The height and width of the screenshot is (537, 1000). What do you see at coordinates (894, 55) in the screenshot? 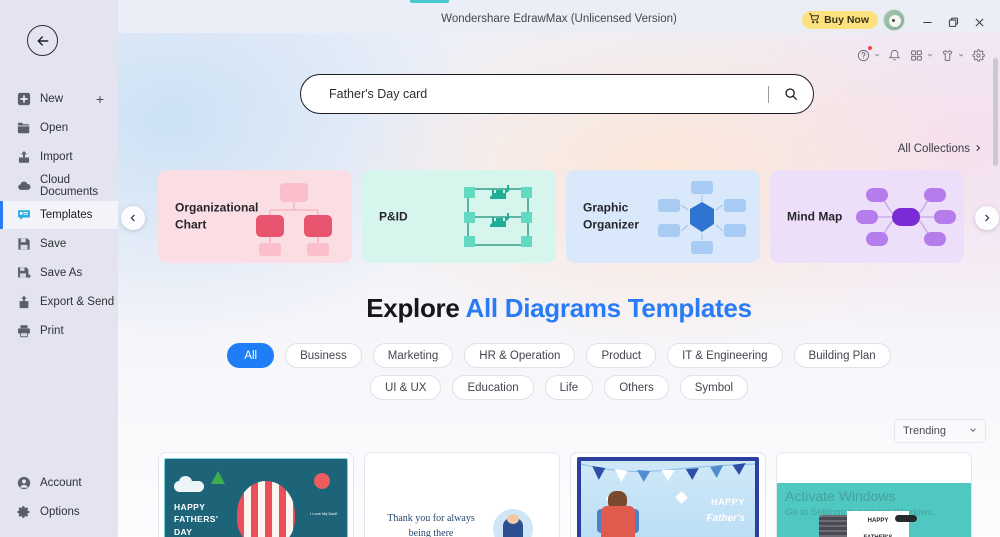
I see `notification-bell-icon` at bounding box center [894, 55].